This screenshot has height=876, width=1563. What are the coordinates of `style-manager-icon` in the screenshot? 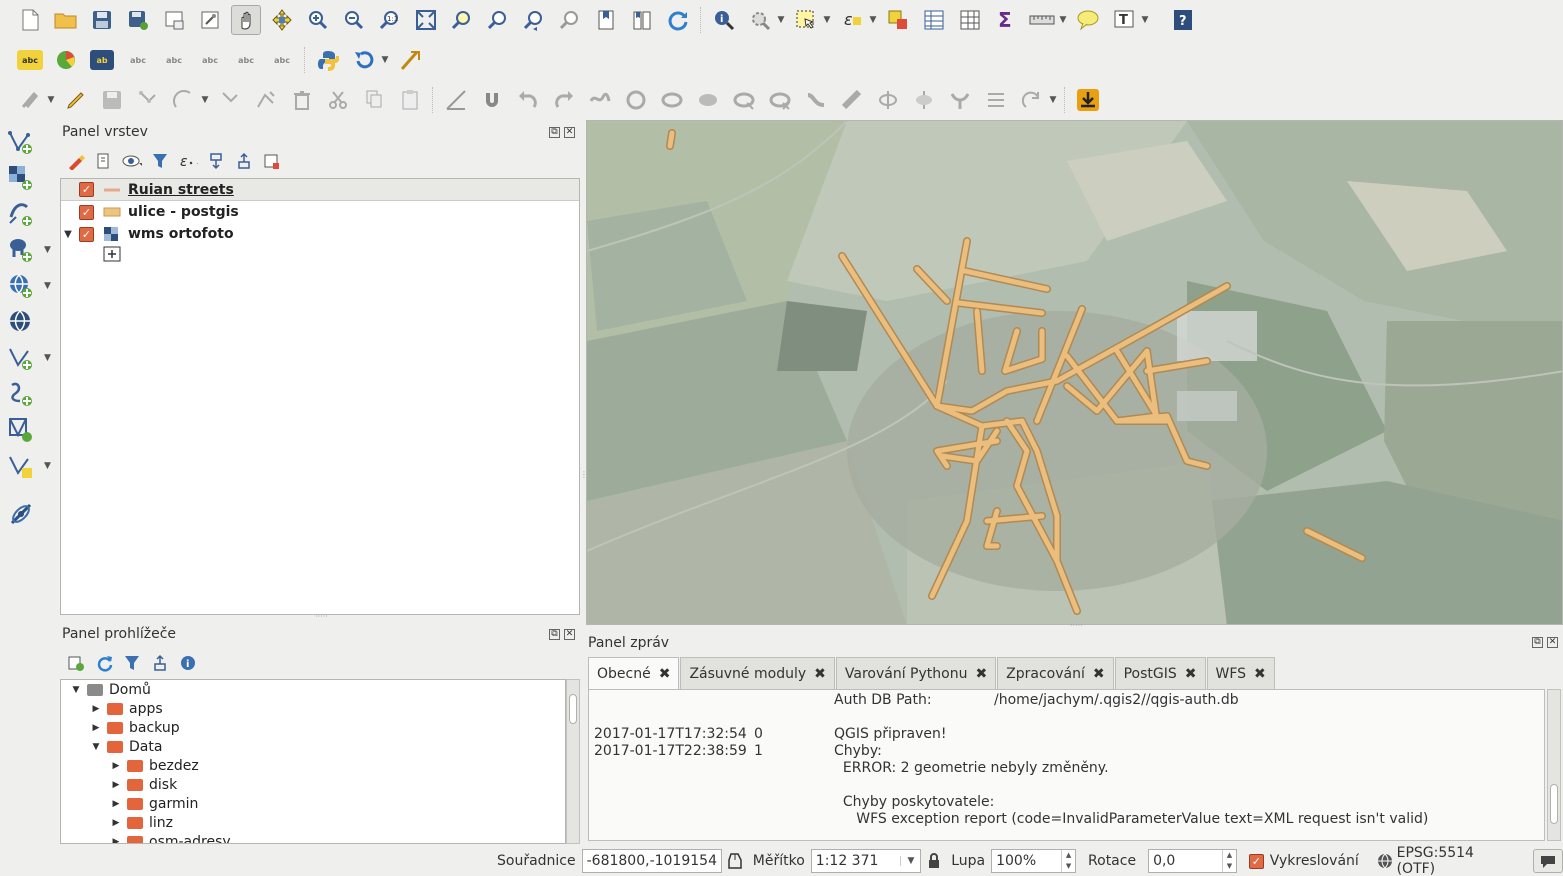 It's located at (76, 161).